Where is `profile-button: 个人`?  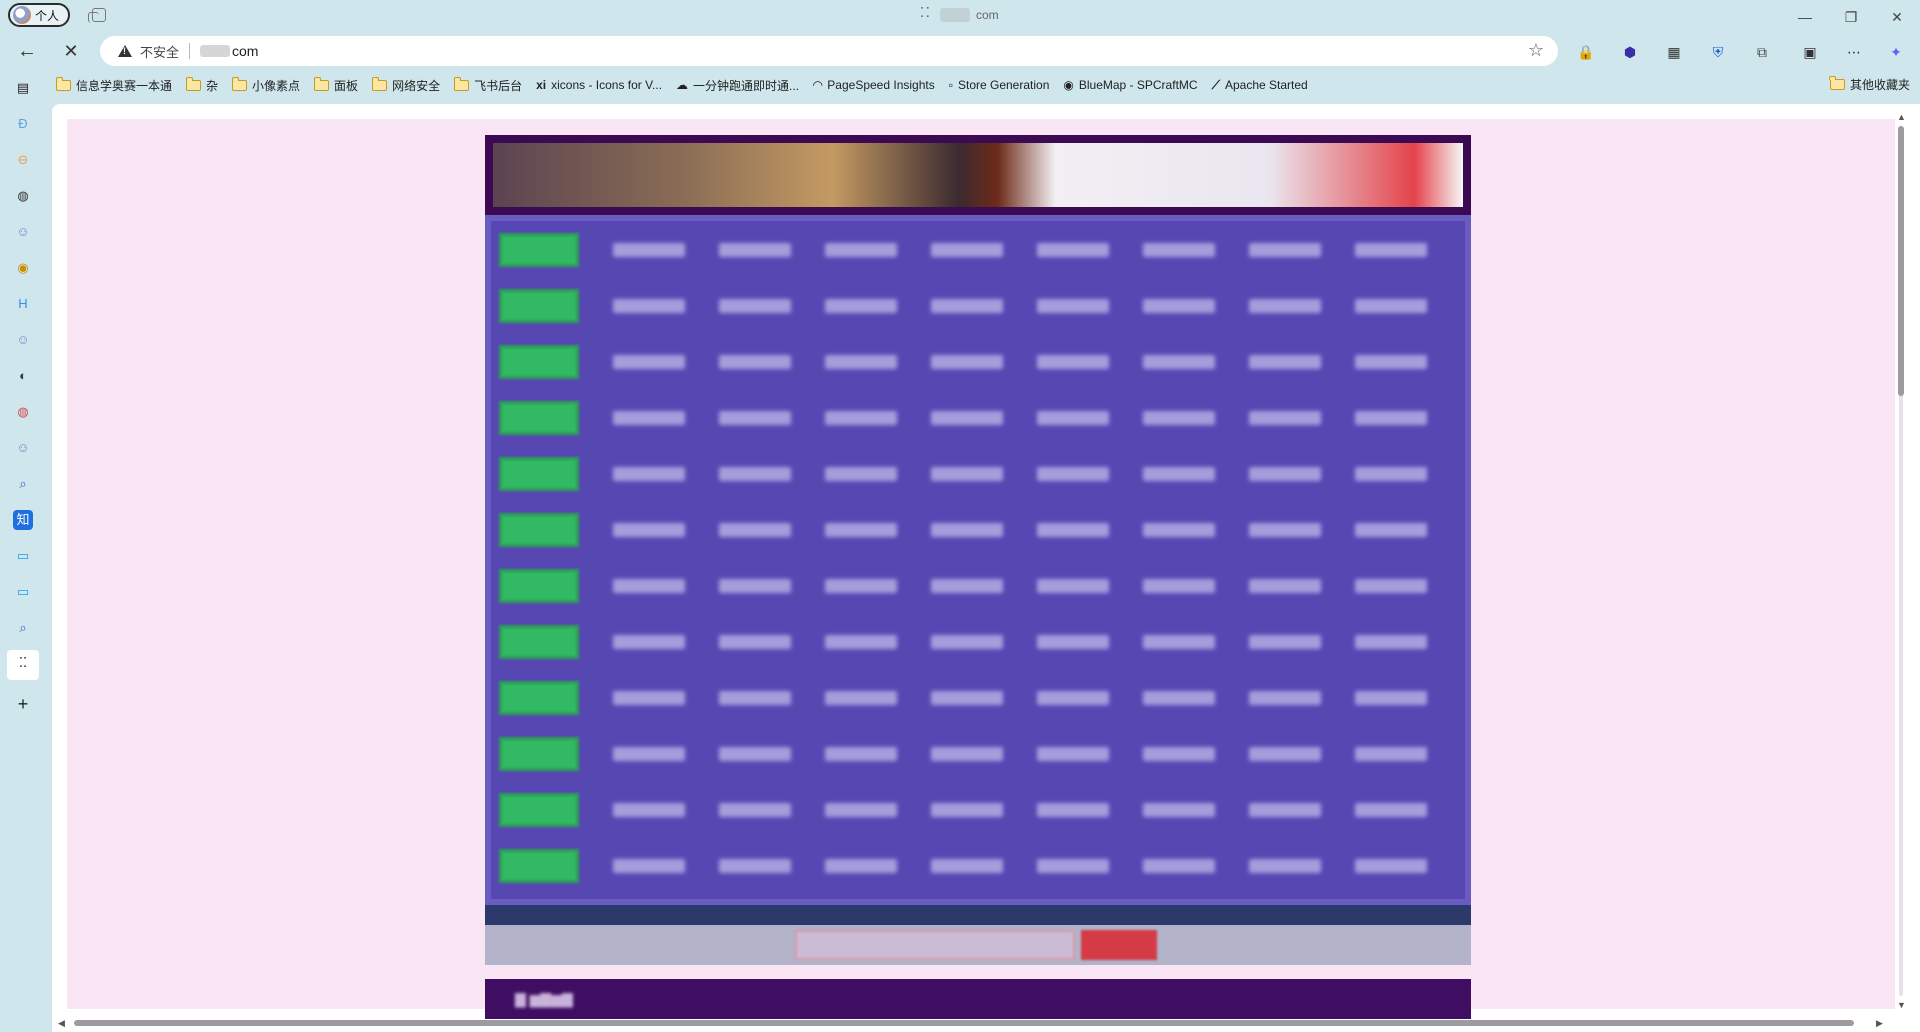
profile-button: 个人 is located at coordinates (39, 15).